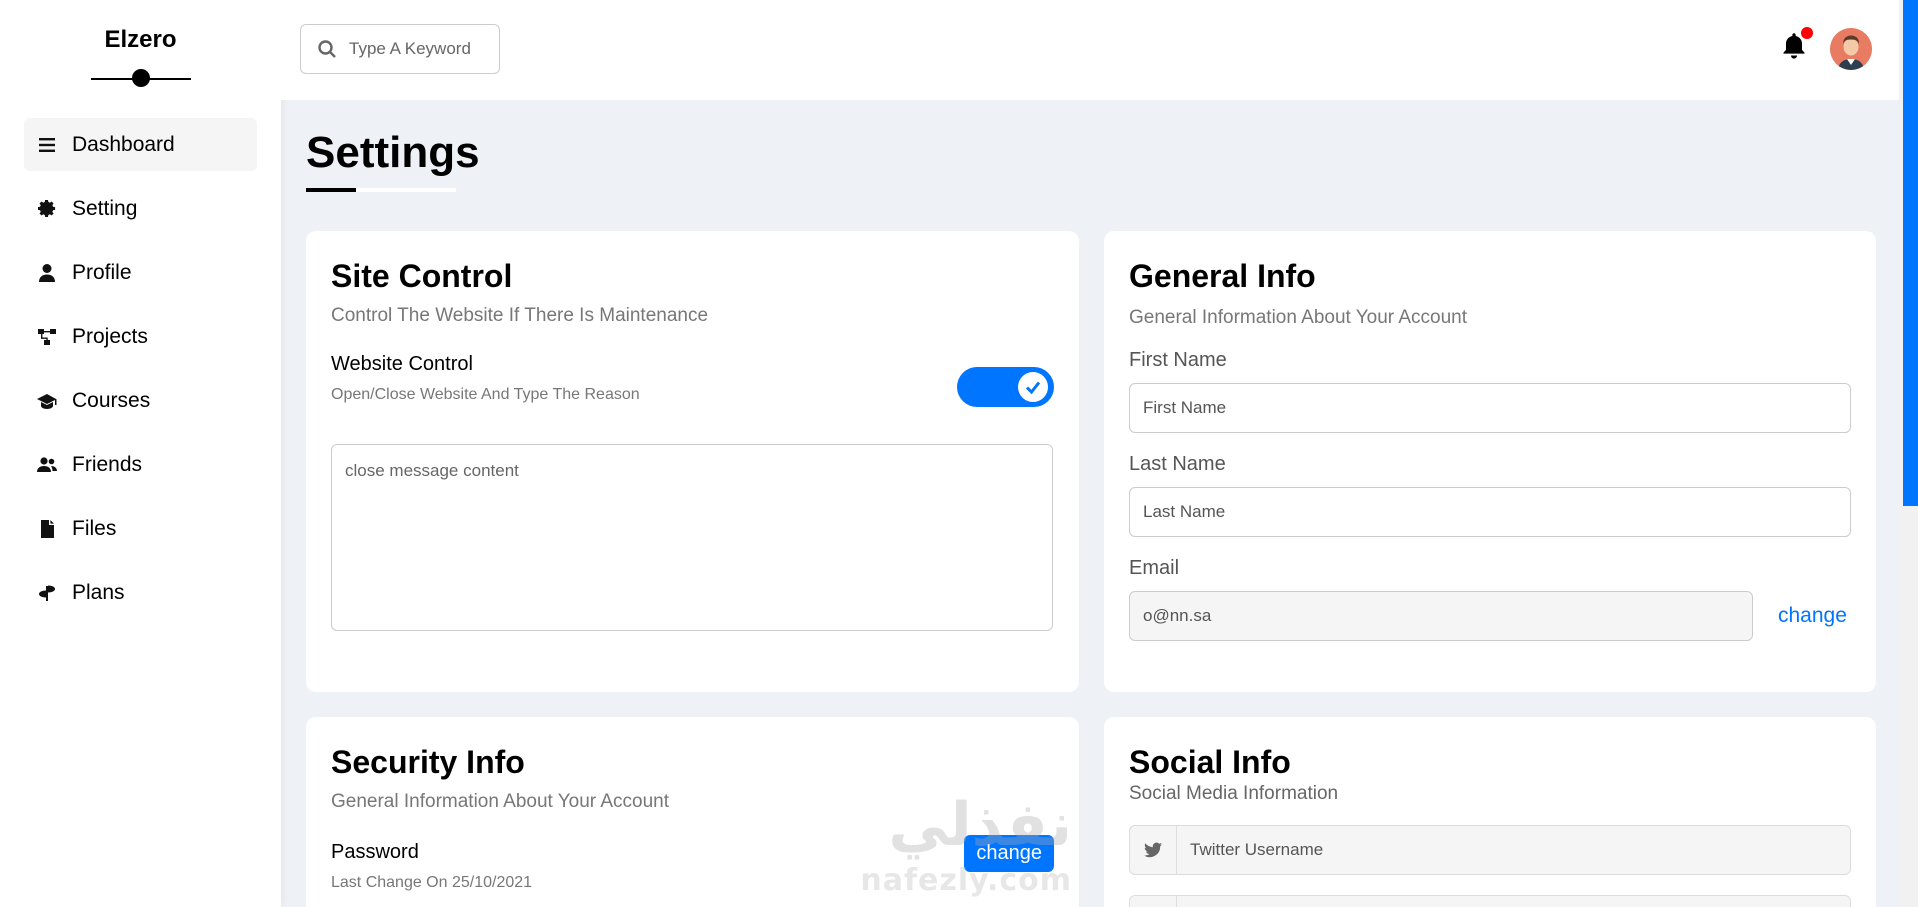 This screenshot has height=907, width=1918. I want to click on diagram-icon, so click(47, 337).